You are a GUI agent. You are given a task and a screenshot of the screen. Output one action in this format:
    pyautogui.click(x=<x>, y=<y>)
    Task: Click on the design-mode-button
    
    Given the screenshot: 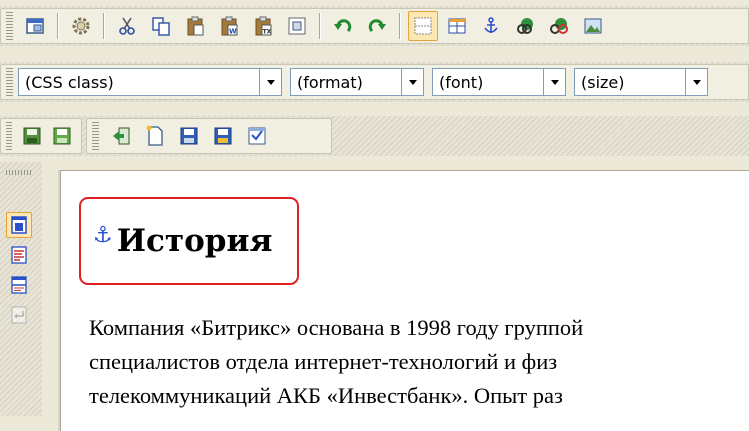 What is the action you would take?
    pyautogui.click(x=19, y=225)
    